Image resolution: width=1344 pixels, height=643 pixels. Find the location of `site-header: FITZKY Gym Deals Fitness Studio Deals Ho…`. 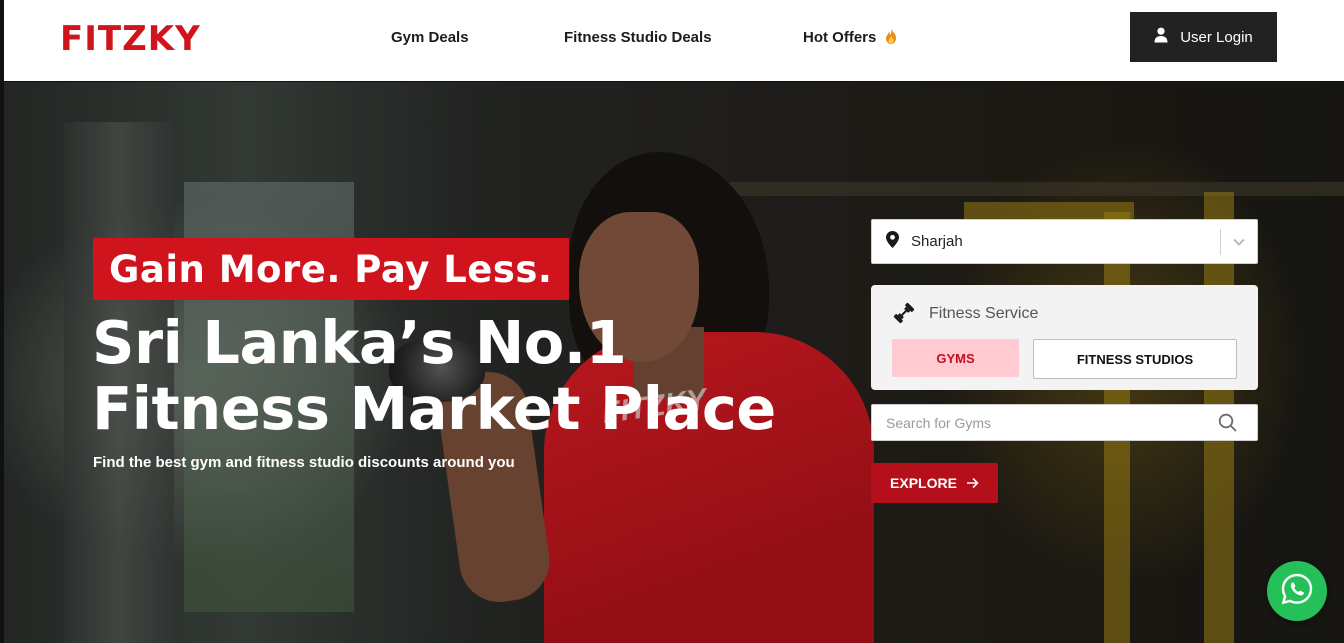

site-header: FITZKY Gym Deals Fitness Studio Deals Ho… is located at coordinates (674, 40).